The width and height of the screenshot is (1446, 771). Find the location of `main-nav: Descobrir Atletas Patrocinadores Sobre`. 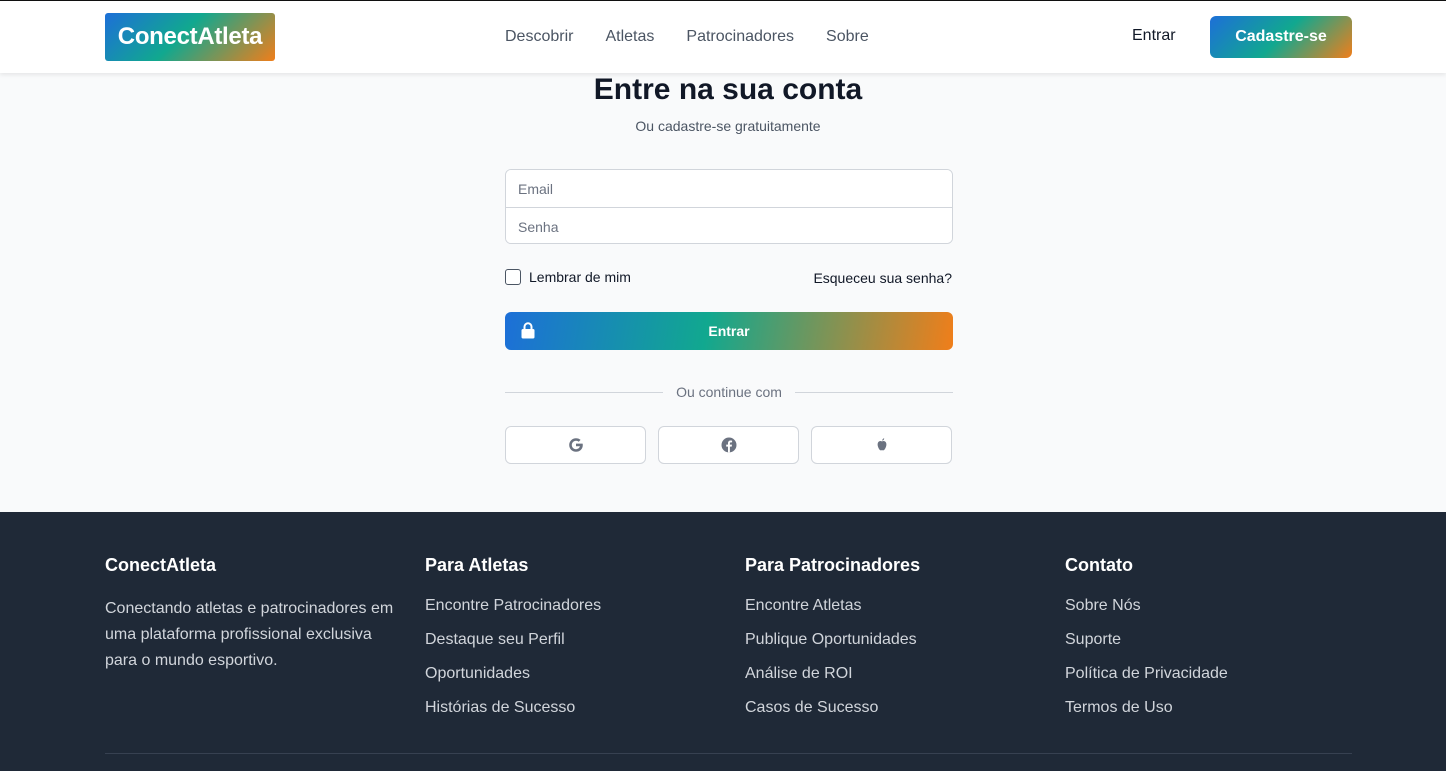

main-nav: Descobrir Atletas Patrocinadores Sobre is located at coordinates (687, 37).